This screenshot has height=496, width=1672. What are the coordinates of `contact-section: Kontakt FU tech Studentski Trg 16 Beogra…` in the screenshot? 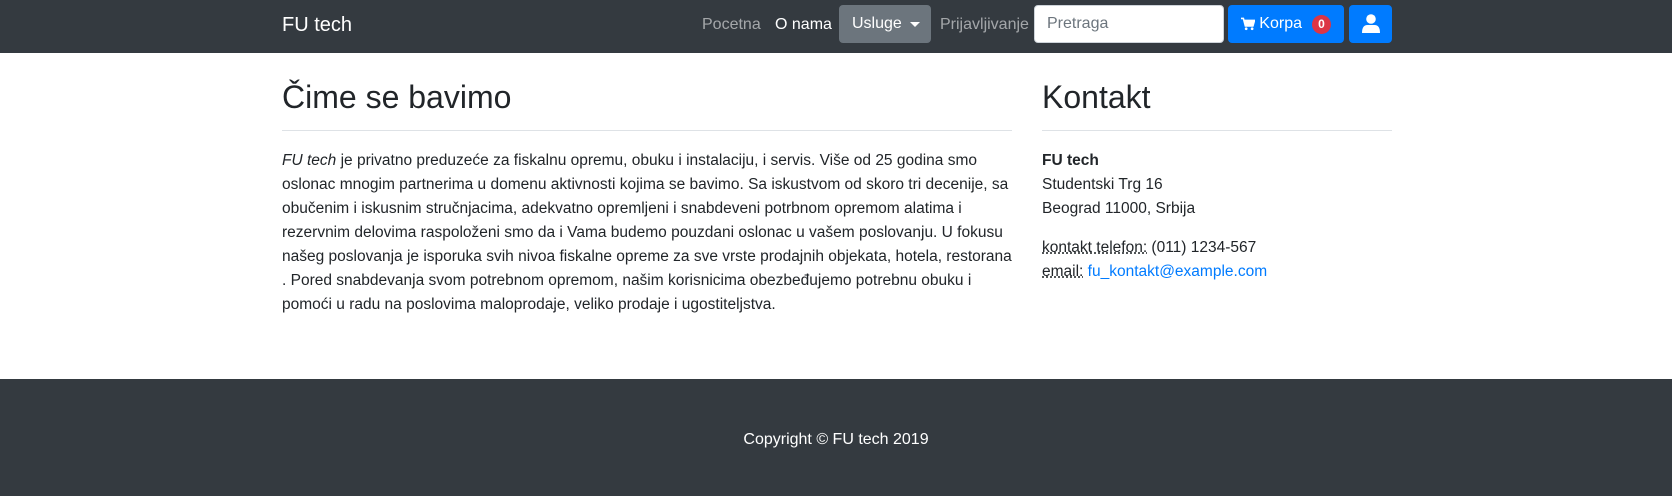 It's located at (1217, 168).